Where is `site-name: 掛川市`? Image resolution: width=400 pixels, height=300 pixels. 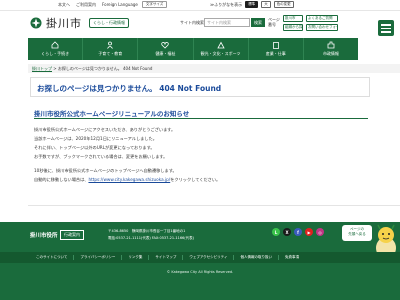
site-name: 掛川市 is located at coordinates (64, 23).